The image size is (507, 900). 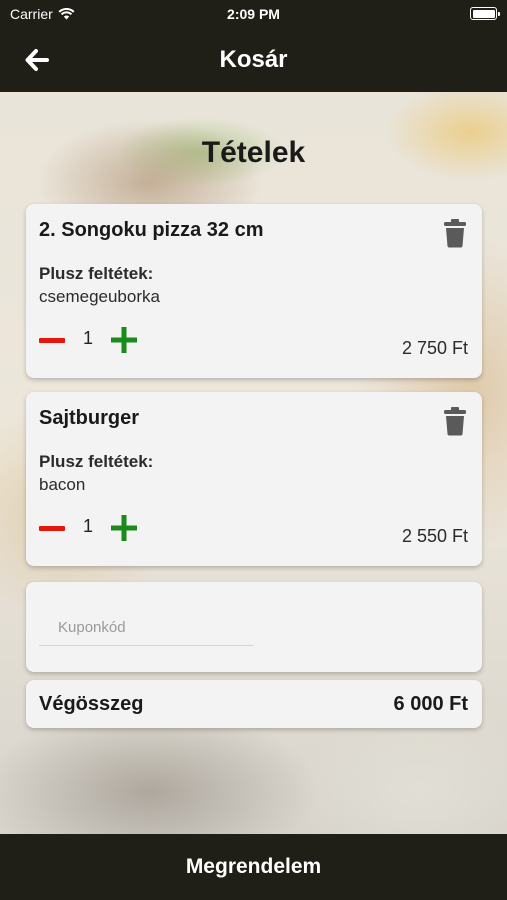 I want to click on status-time: 2:09 PM, so click(x=253, y=14).